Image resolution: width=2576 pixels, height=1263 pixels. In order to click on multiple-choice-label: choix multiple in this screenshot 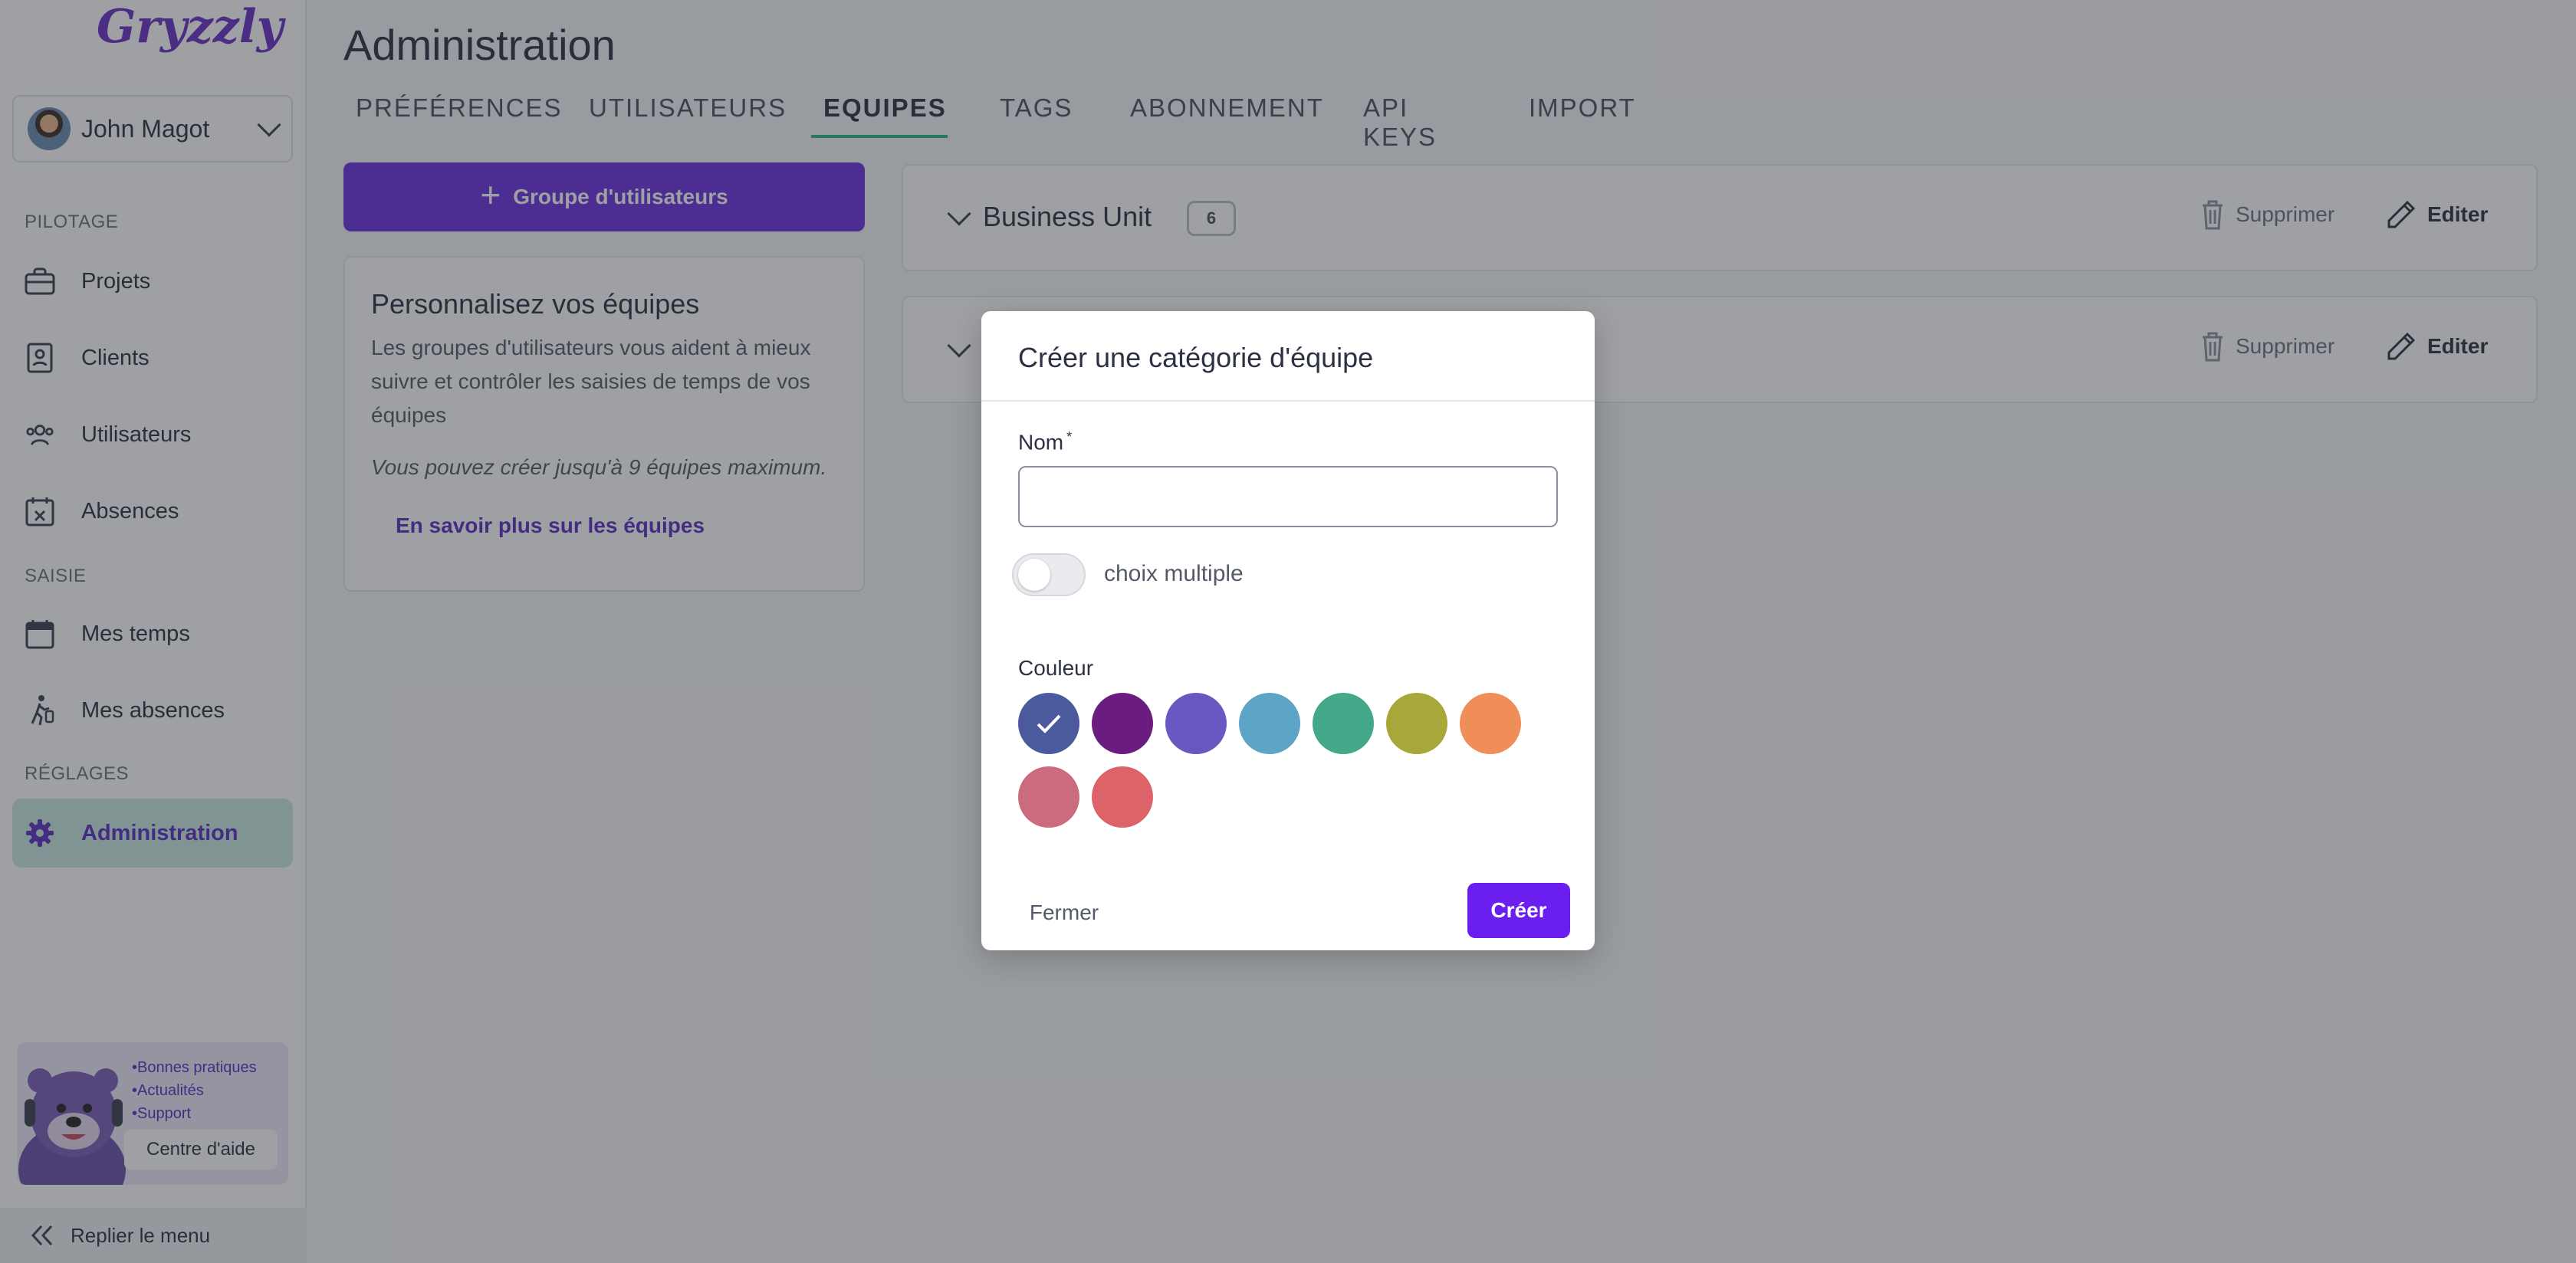, I will do `click(1174, 573)`.